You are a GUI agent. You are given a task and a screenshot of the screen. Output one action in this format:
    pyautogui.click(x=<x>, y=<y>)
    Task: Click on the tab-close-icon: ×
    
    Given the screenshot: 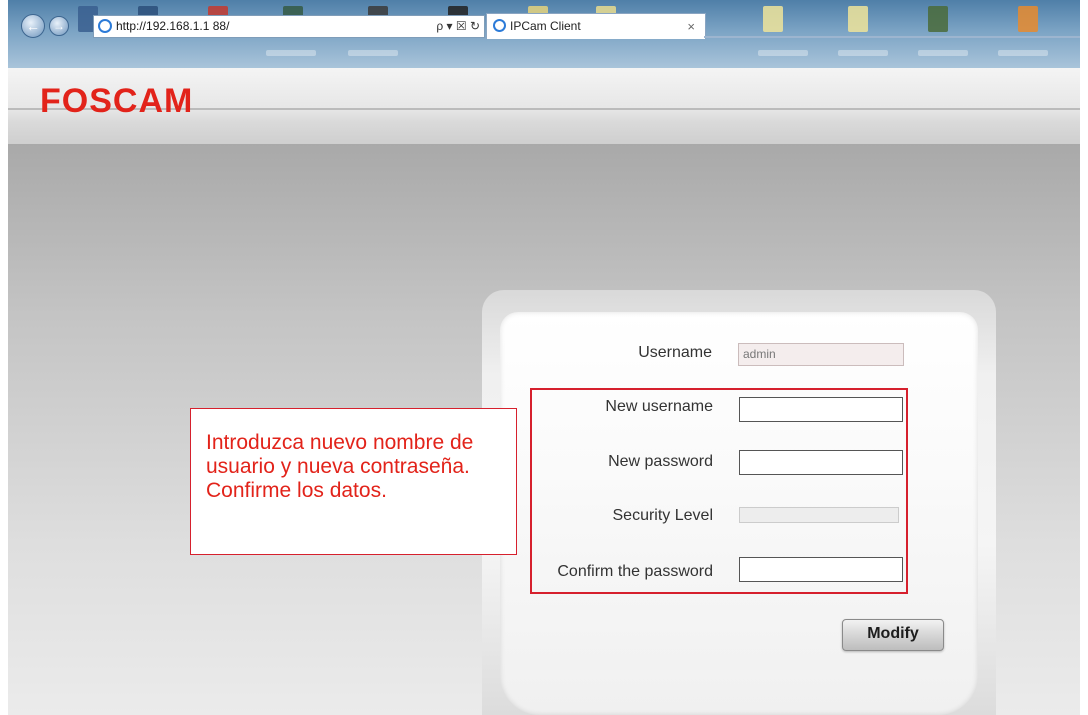 What is the action you would take?
    pyautogui.click(x=691, y=26)
    